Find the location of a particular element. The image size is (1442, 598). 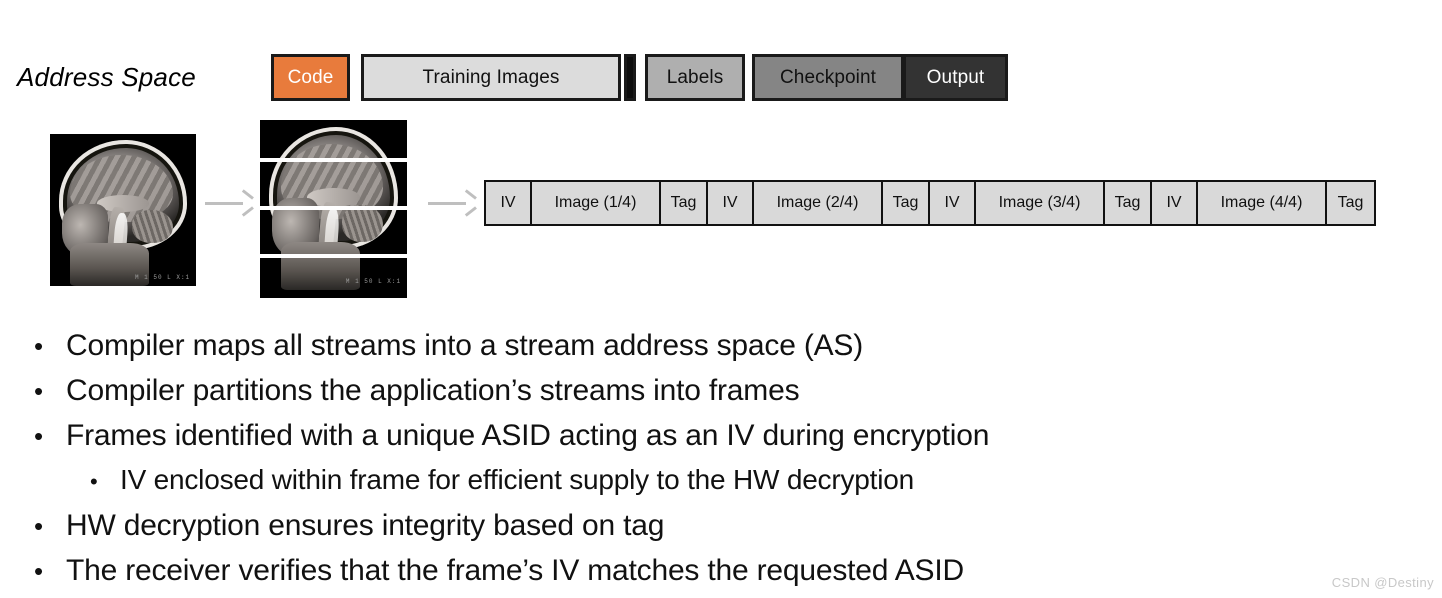

mri-slice-3-inner is located at coordinates (333, 232).